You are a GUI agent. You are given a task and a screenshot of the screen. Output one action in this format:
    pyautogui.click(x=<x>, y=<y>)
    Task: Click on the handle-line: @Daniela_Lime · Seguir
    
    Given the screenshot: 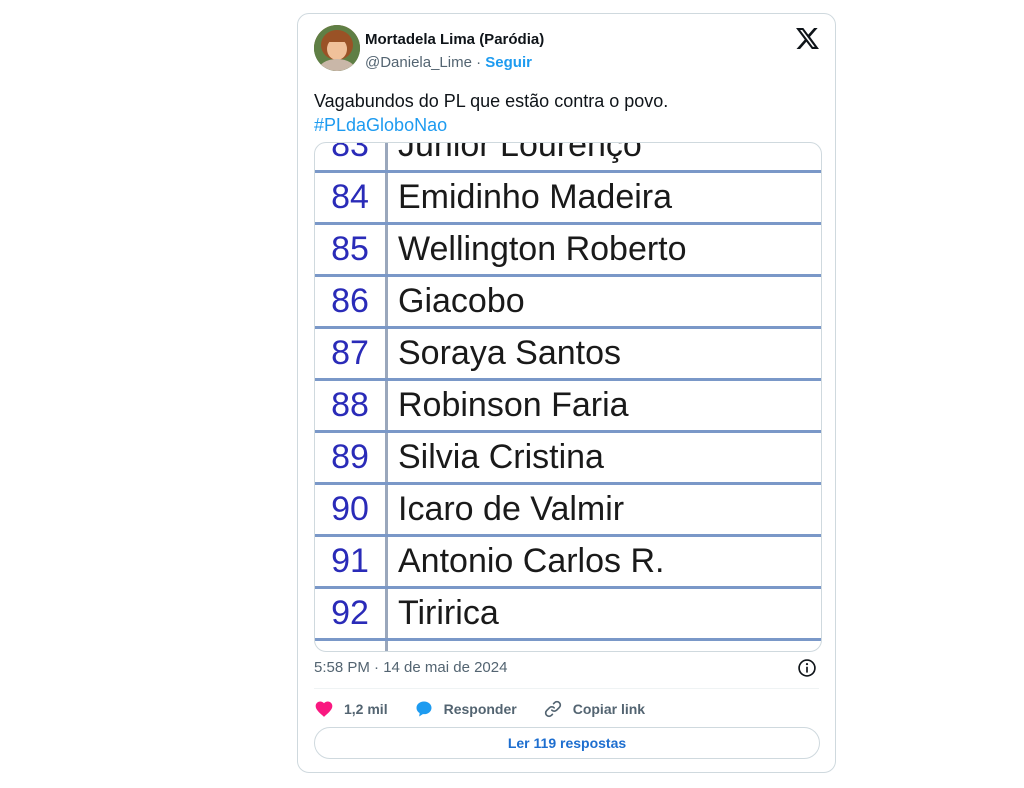 What is the action you would take?
    pyautogui.click(x=448, y=62)
    